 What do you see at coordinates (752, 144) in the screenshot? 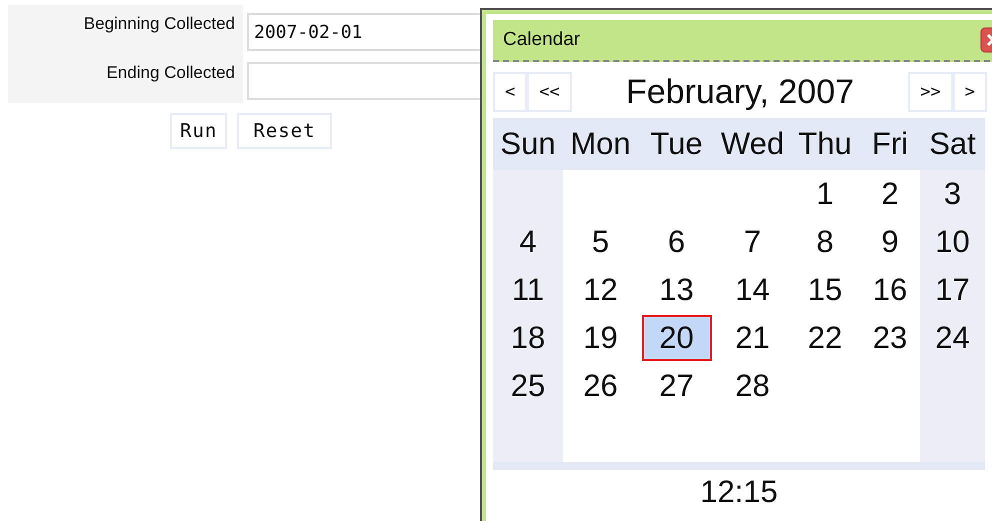
I see `weekday-header: Wed` at bounding box center [752, 144].